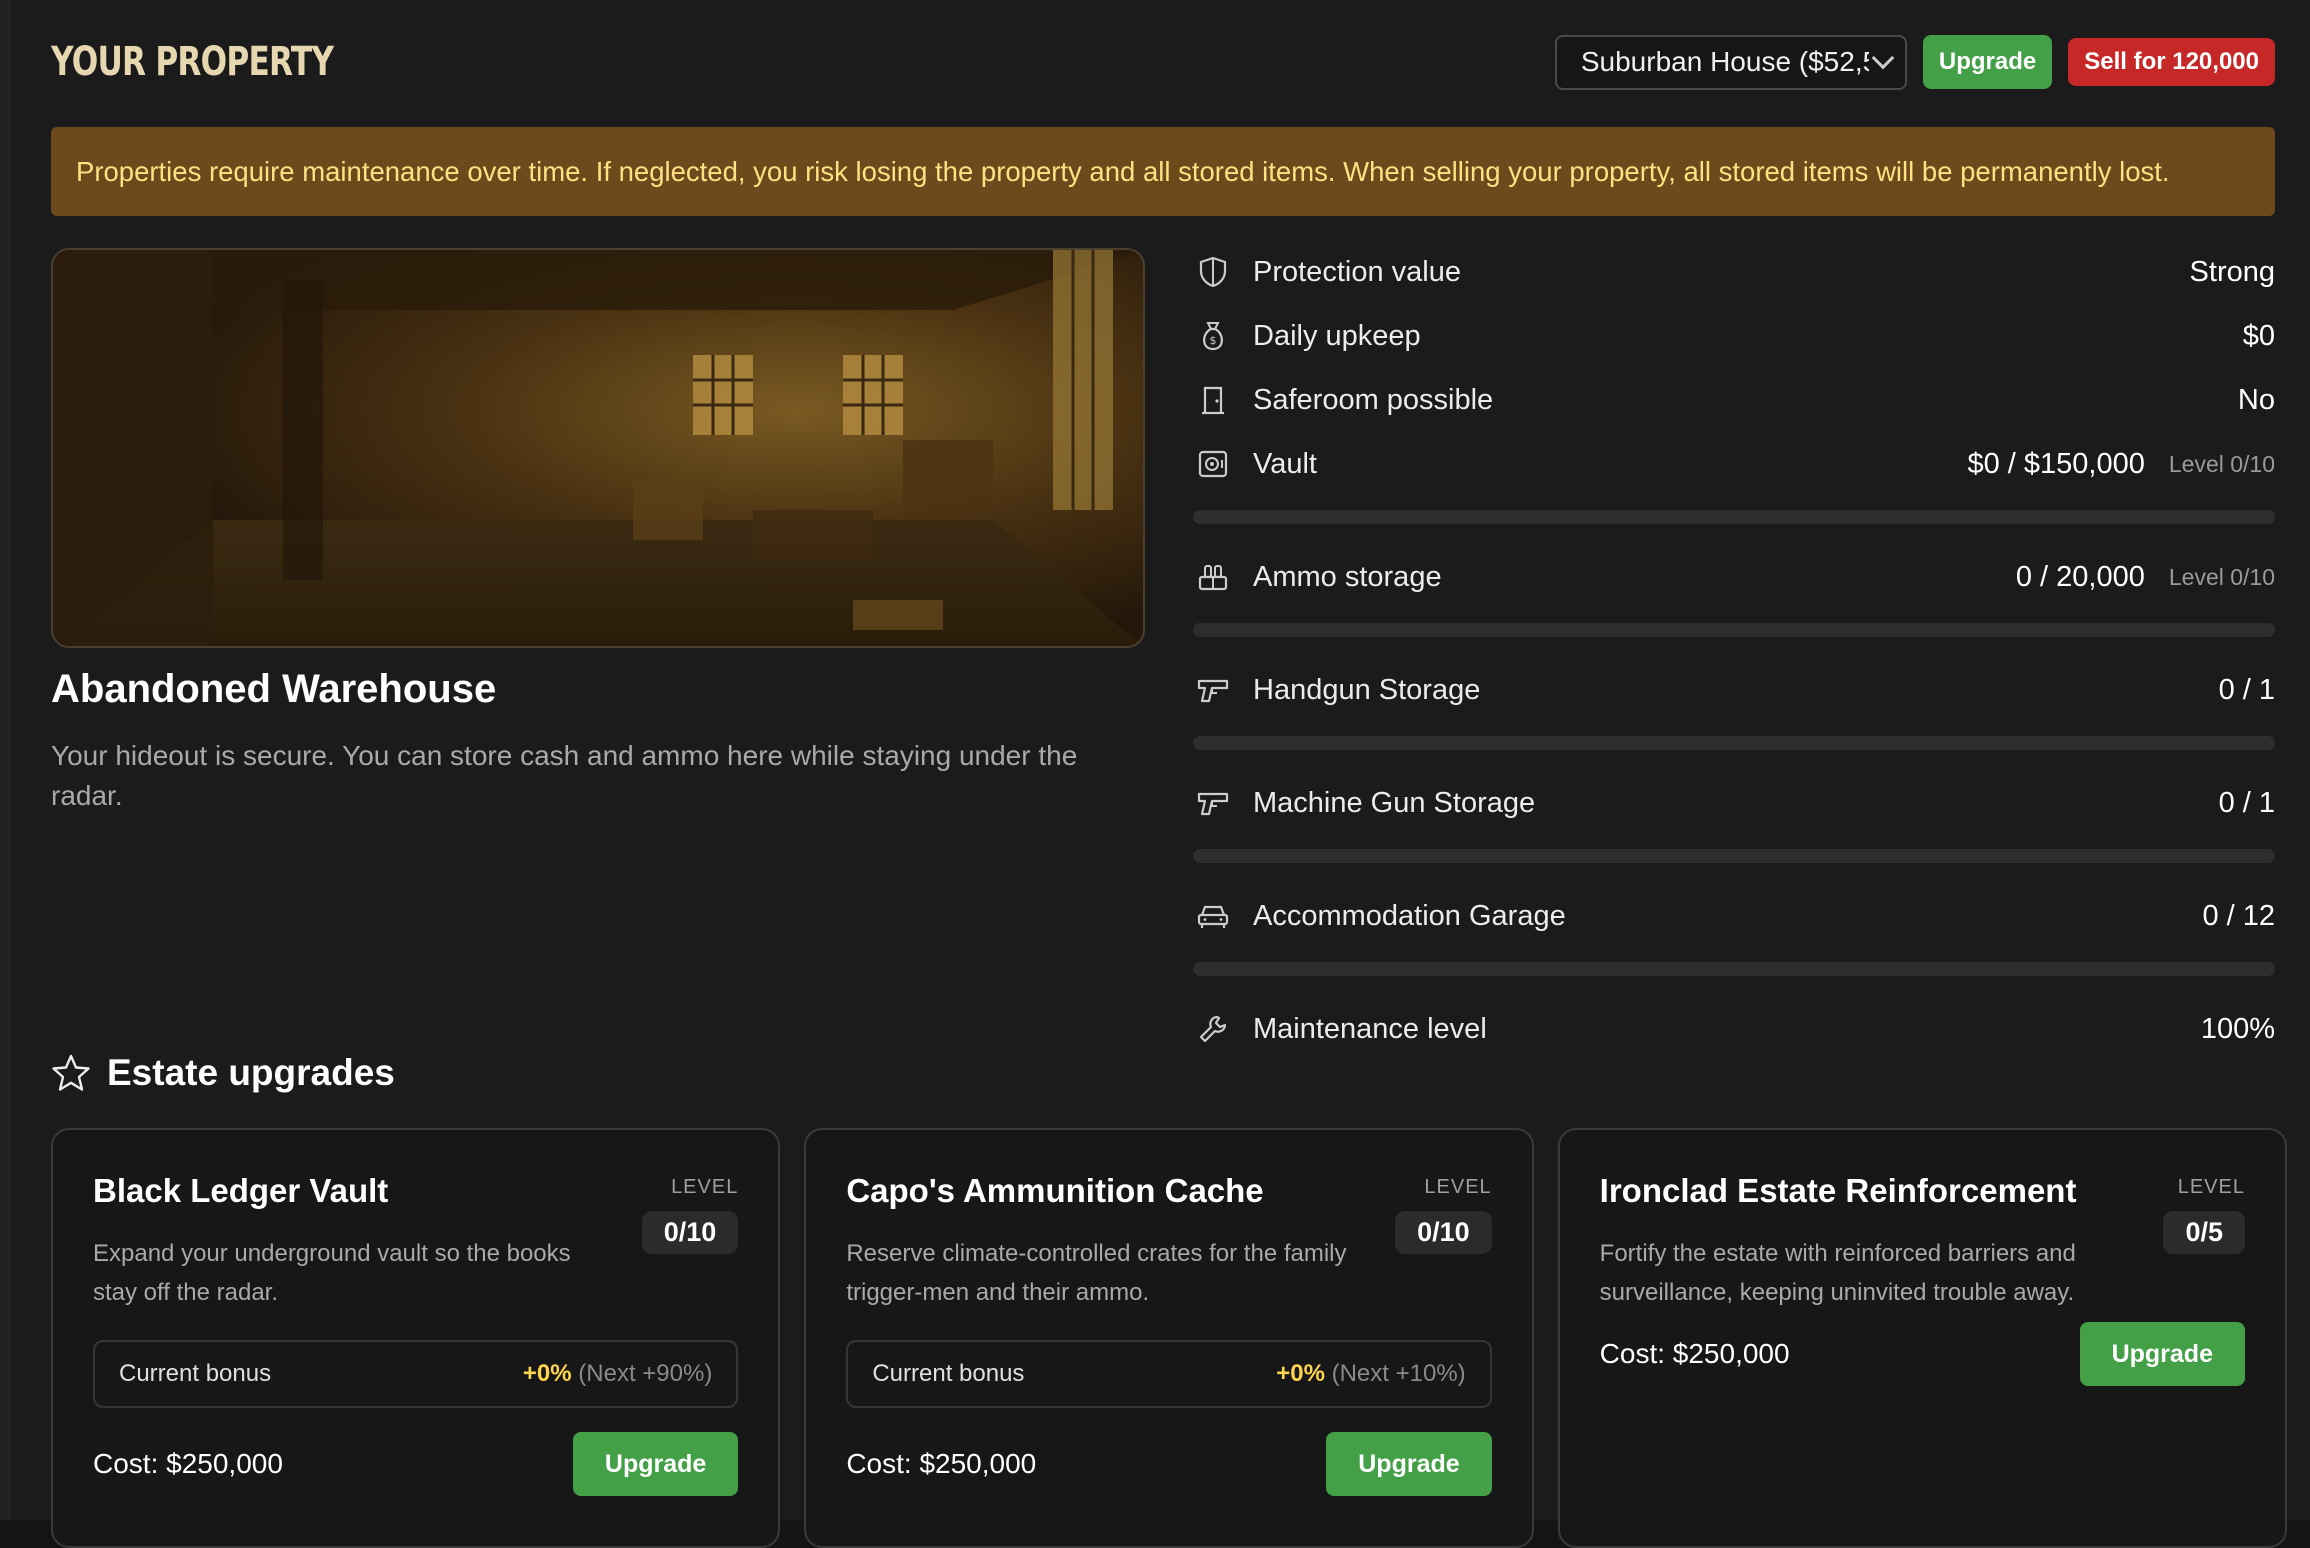 The image size is (2310, 1548). I want to click on stat-value: $0, so click(2258, 335).